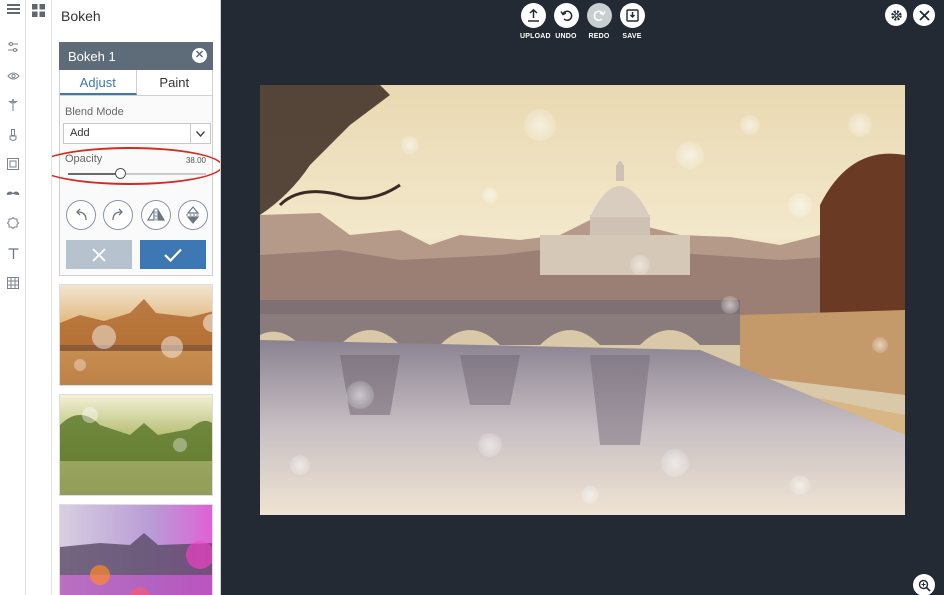 Image resolution: width=944 pixels, height=595 pixels. I want to click on checkmark-icon, so click(173, 255).